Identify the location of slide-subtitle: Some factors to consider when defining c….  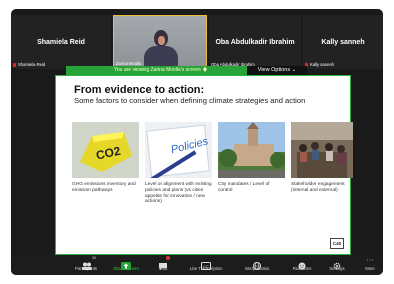
(190, 100).